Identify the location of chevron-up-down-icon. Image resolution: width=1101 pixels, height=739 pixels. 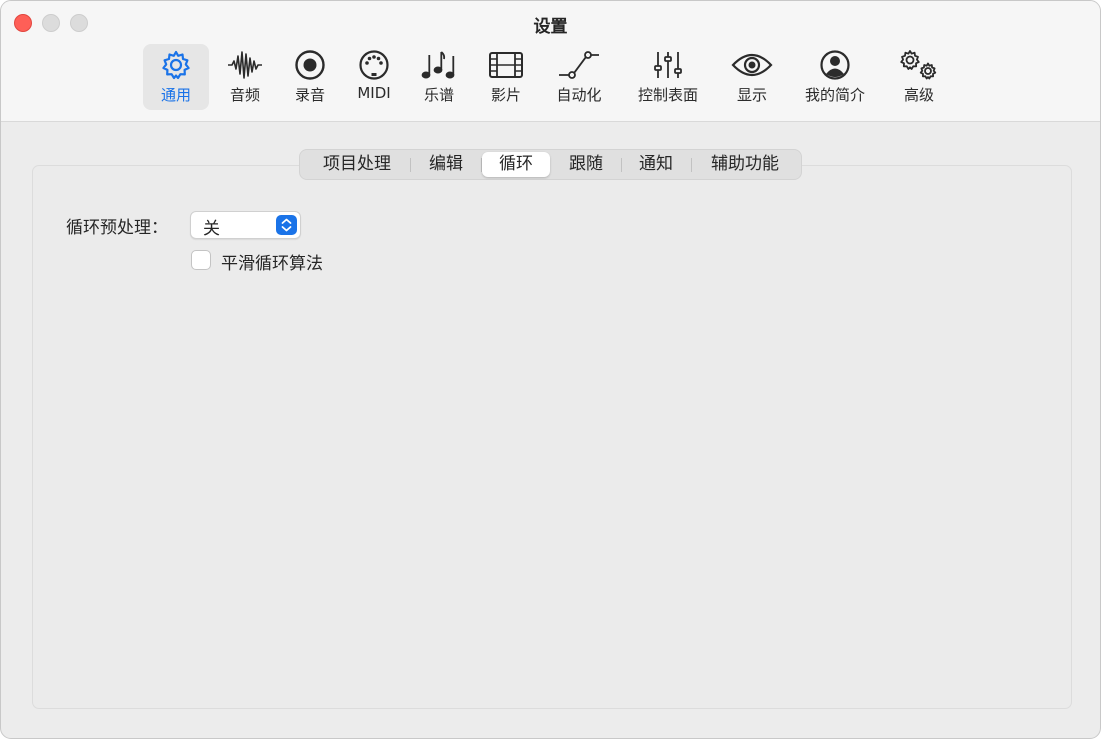
(286, 225).